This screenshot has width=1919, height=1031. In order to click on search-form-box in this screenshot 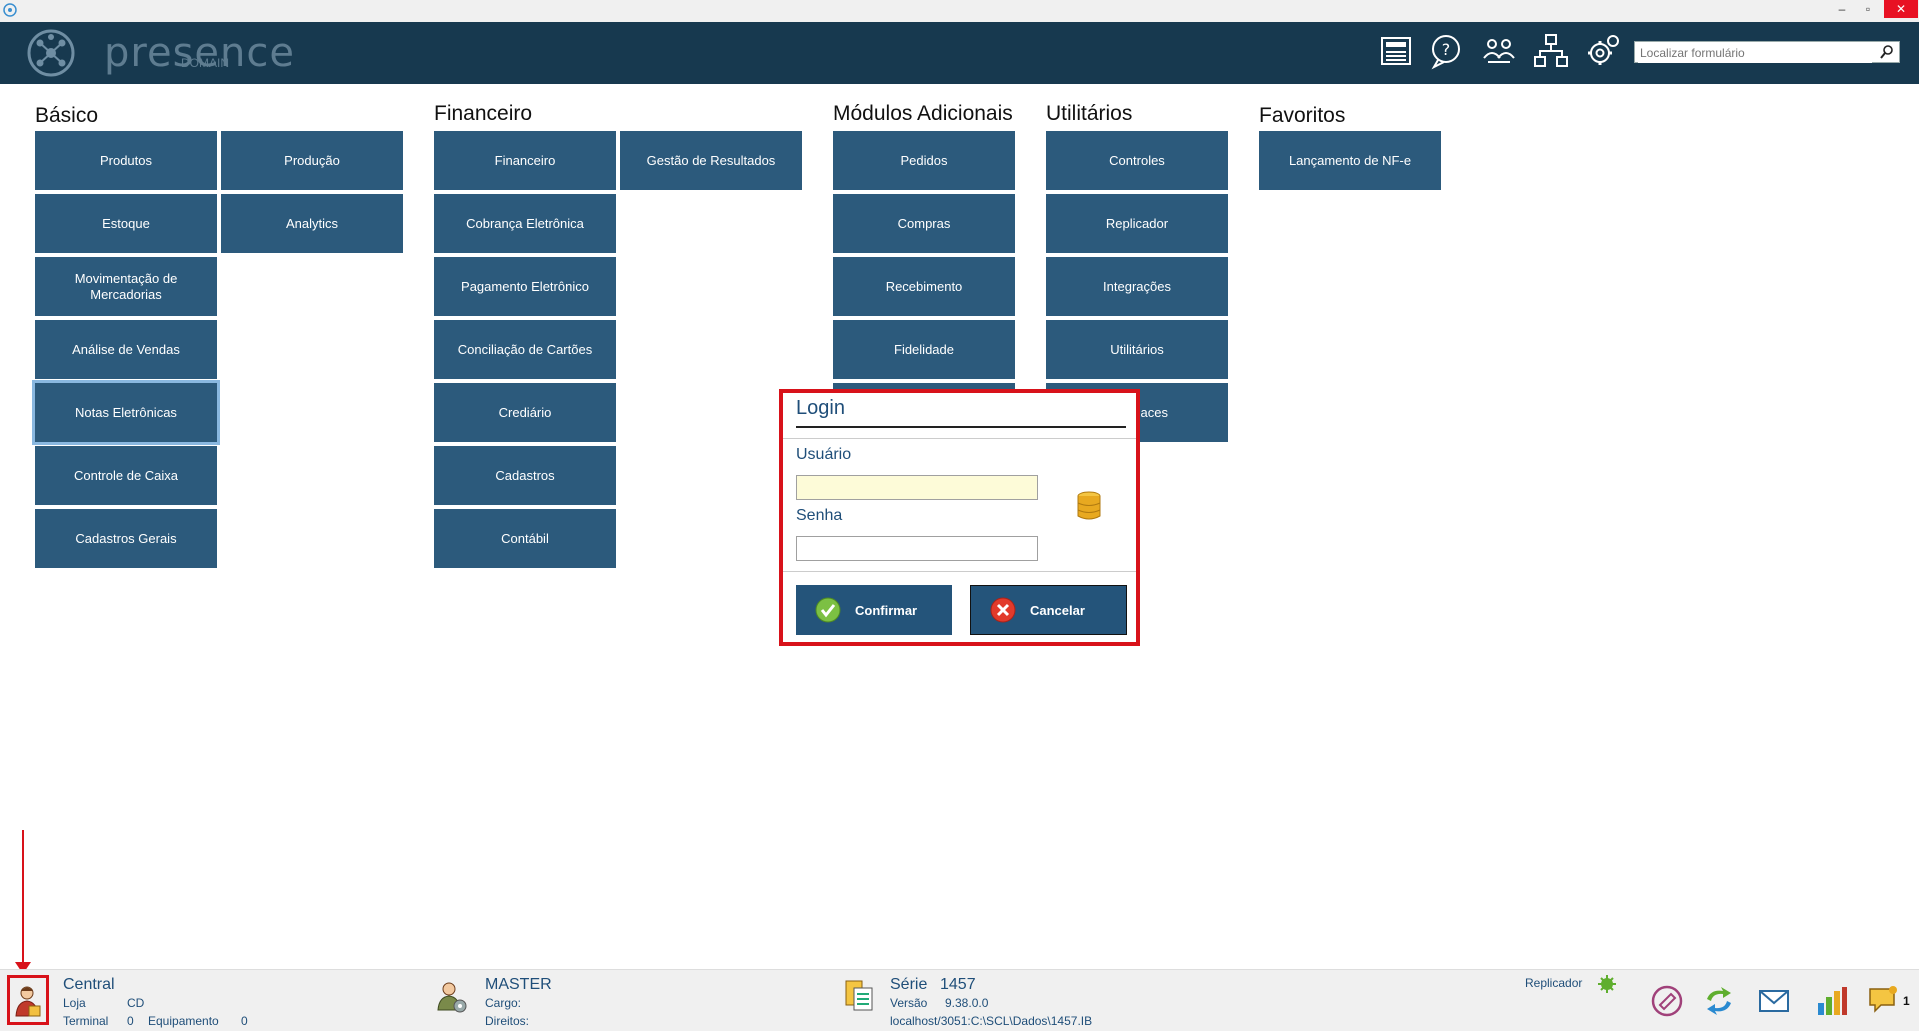, I will do `click(1767, 52)`.